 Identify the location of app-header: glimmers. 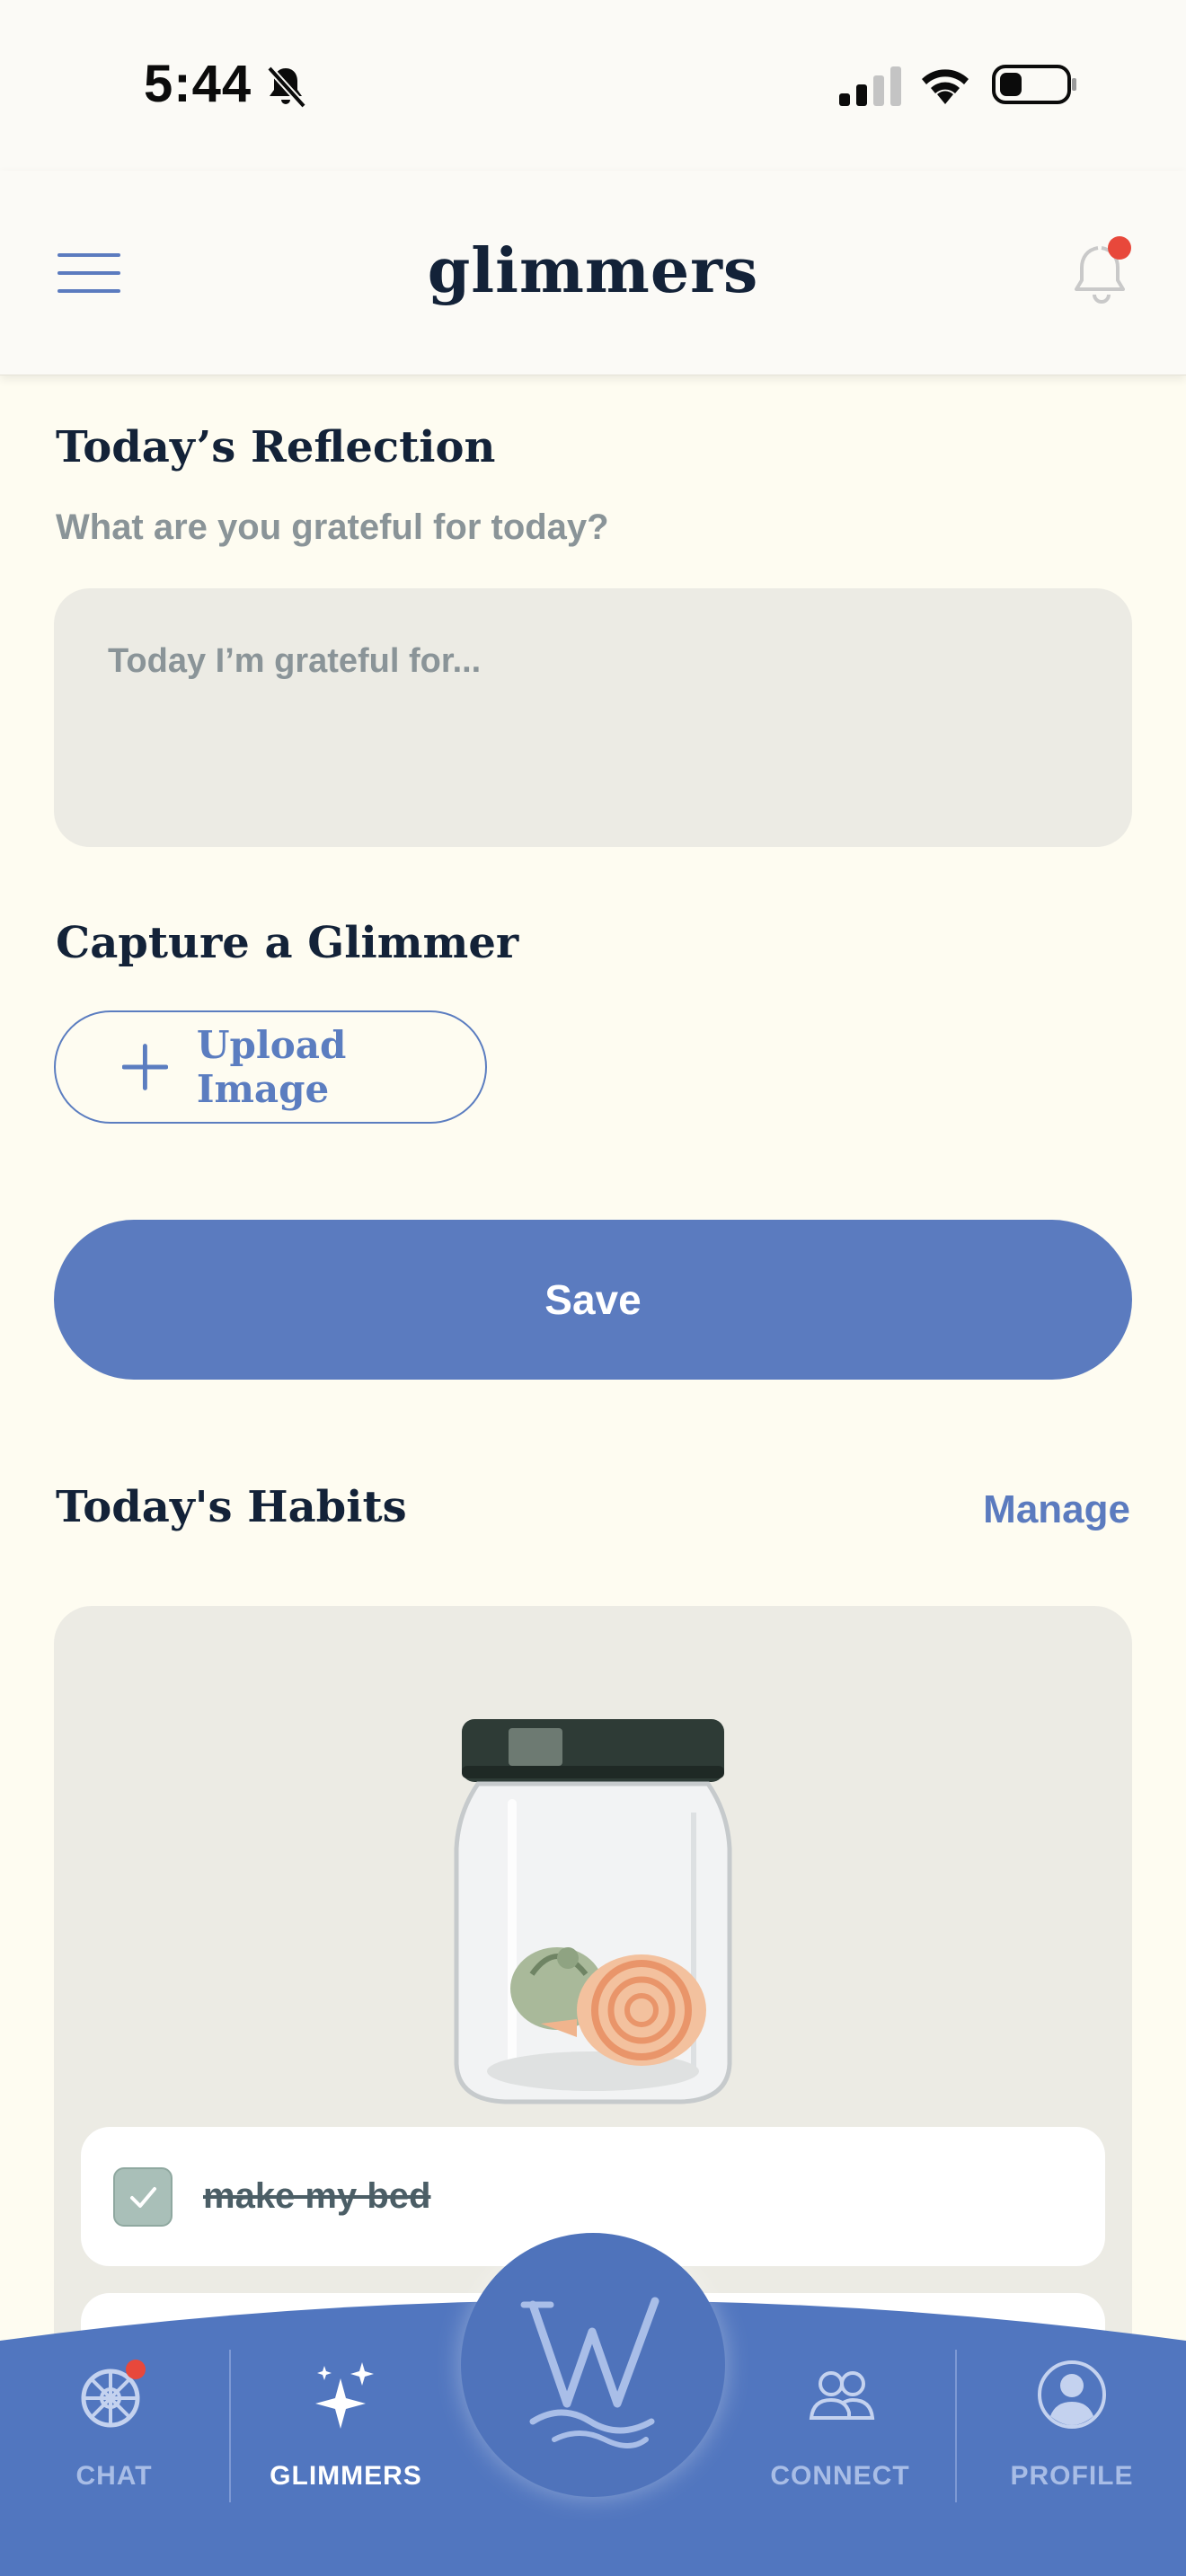
(593, 273).